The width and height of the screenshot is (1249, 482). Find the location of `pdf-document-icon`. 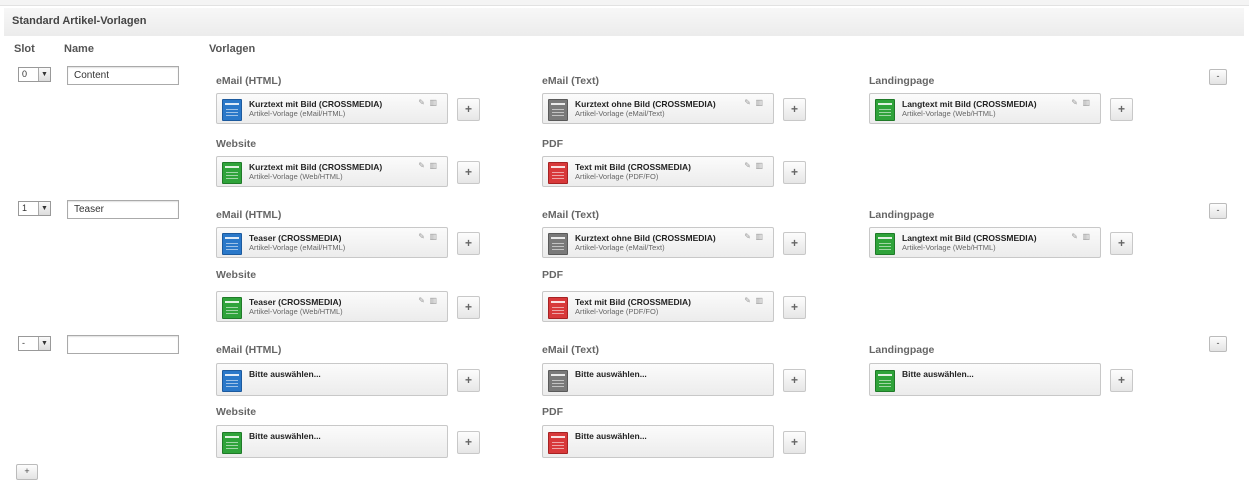

pdf-document-icon is located at coordinates (558, 173).